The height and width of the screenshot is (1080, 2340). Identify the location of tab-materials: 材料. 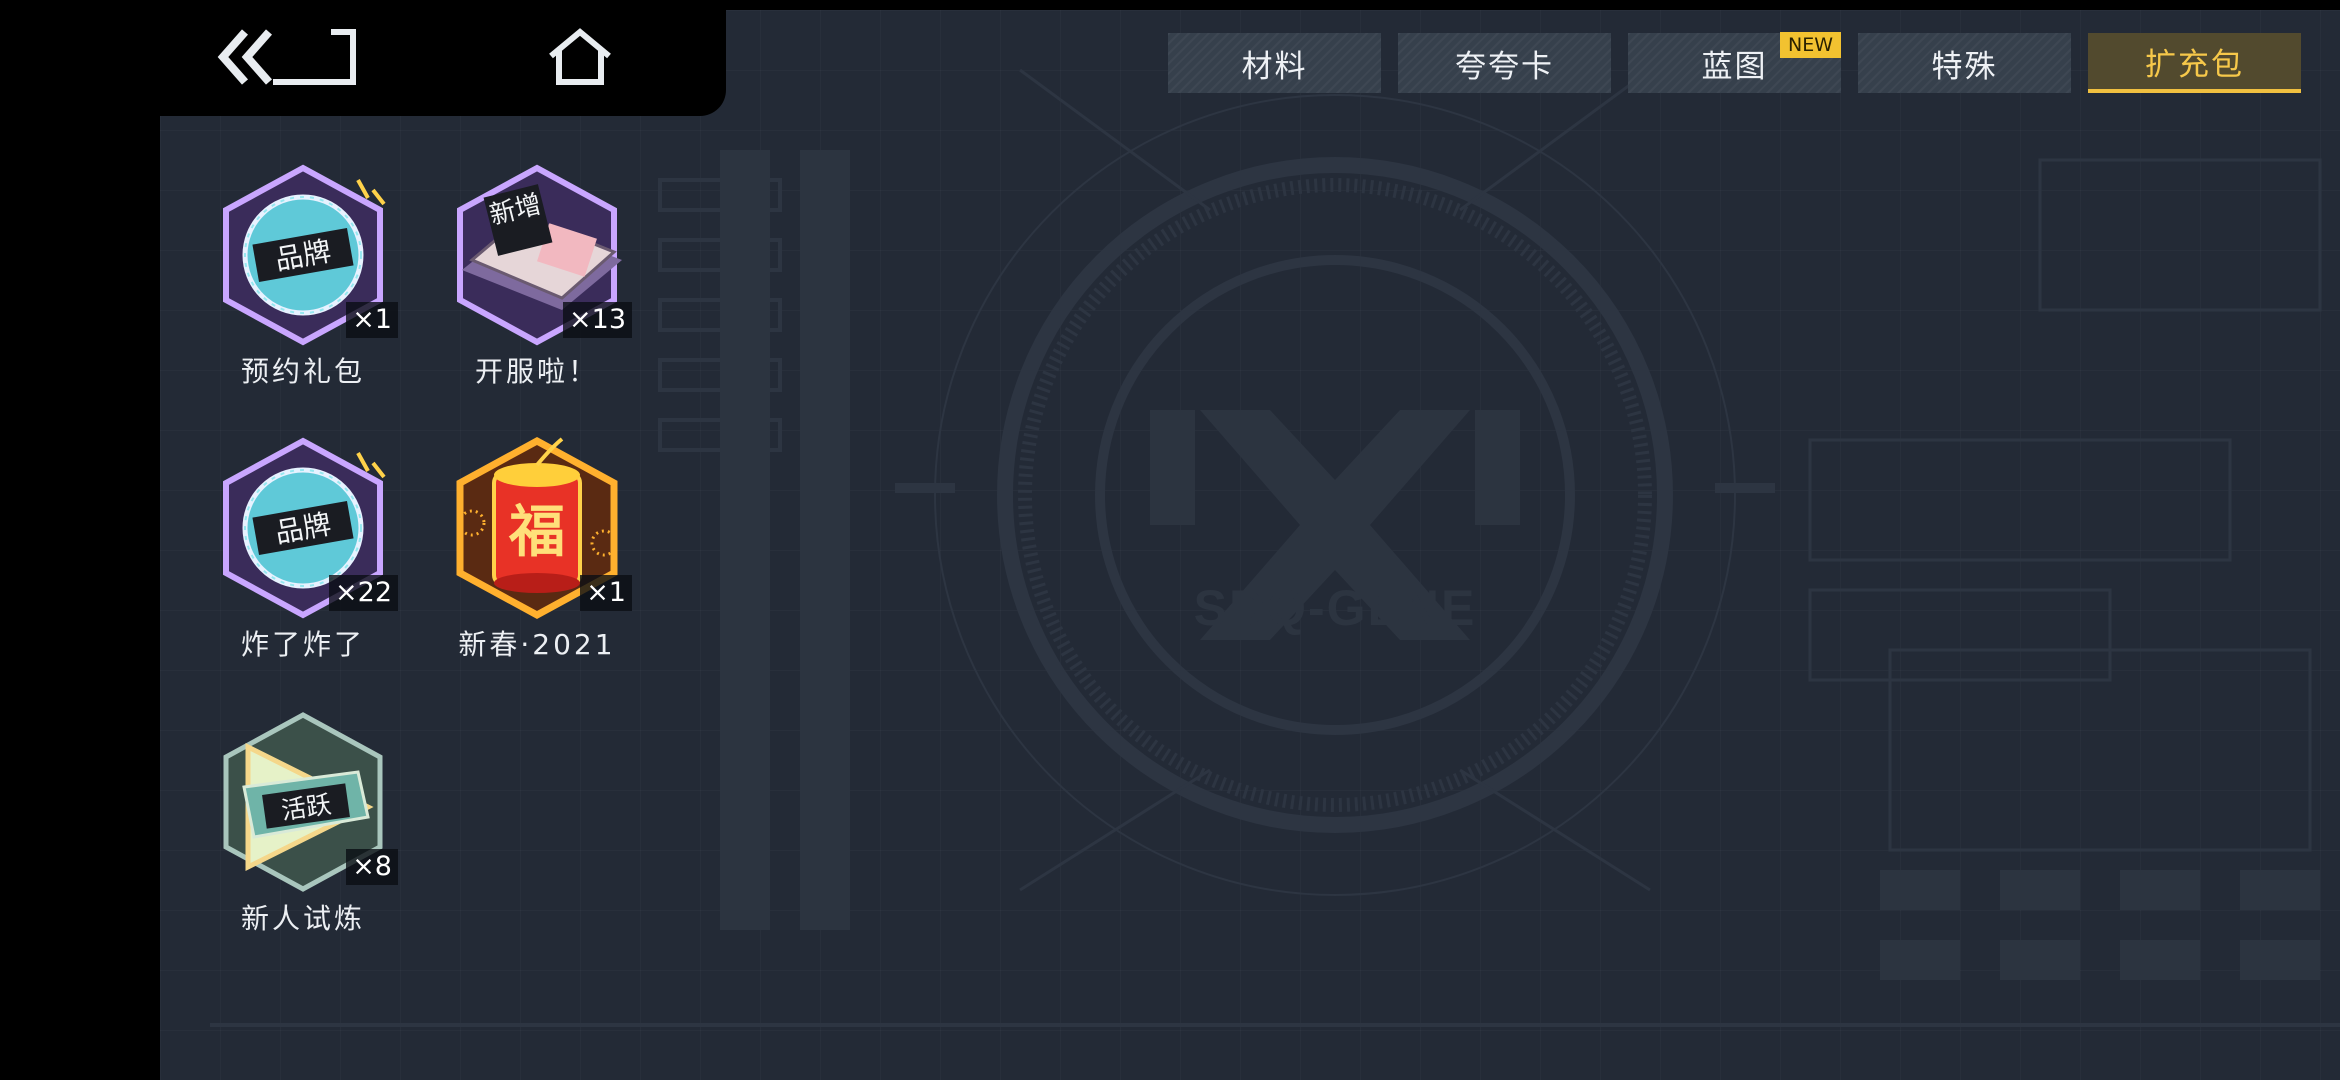
(1274, 63).